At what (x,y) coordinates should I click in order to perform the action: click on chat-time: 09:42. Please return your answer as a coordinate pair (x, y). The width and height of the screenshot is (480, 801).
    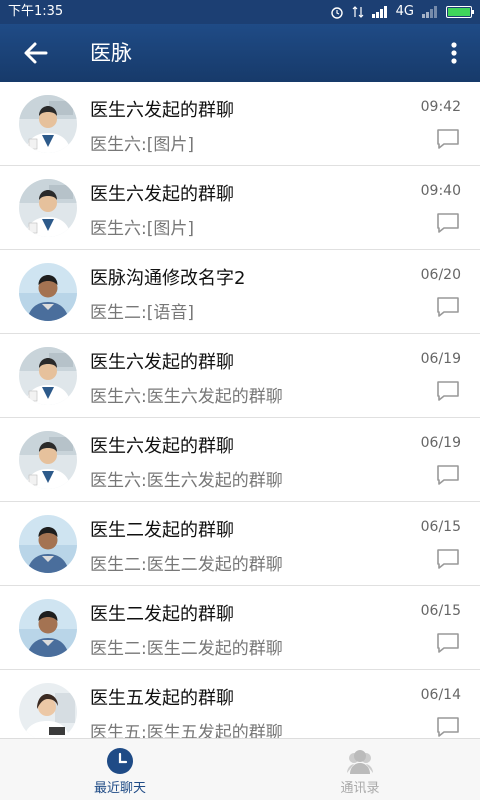
    Looking at the image, I should click on (440, 107).